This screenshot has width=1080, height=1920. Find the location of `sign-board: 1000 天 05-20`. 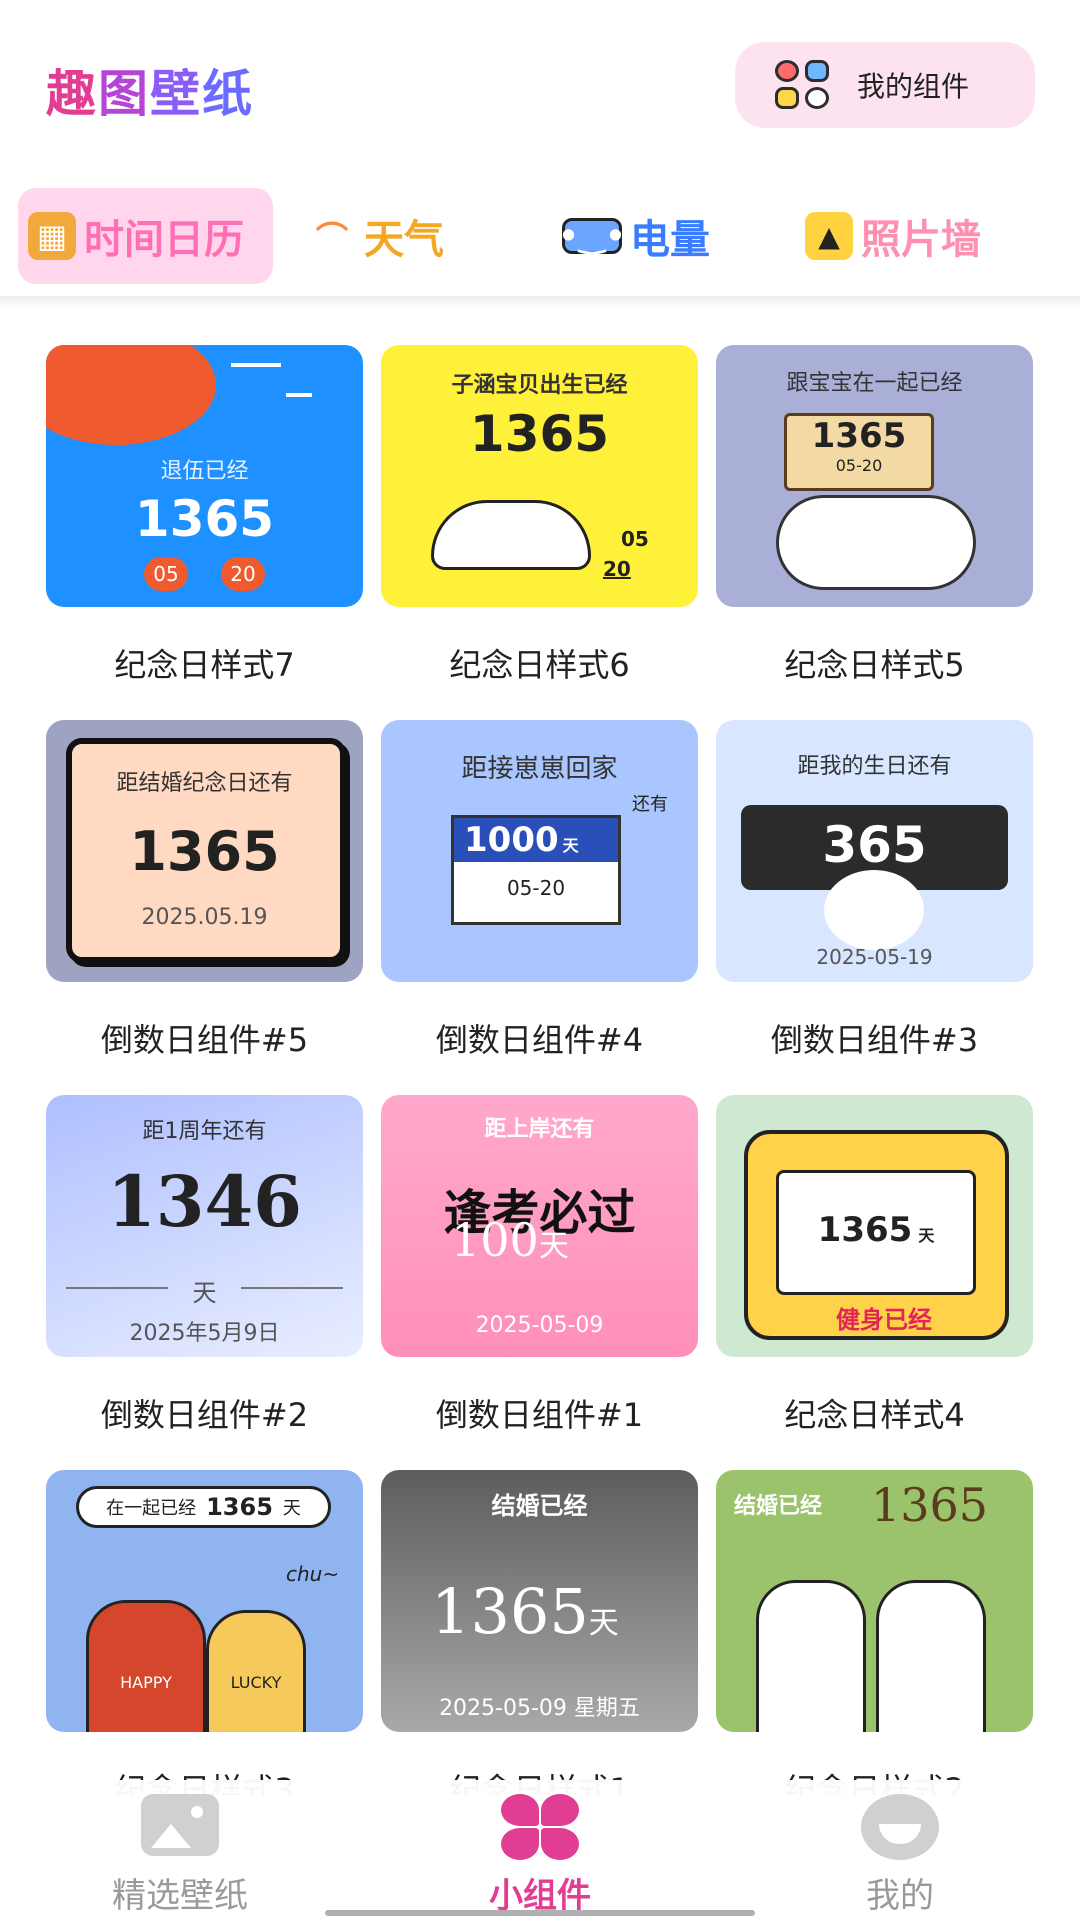

sign-board: 1000 天 05-20 is located at coordinates (536, 870).